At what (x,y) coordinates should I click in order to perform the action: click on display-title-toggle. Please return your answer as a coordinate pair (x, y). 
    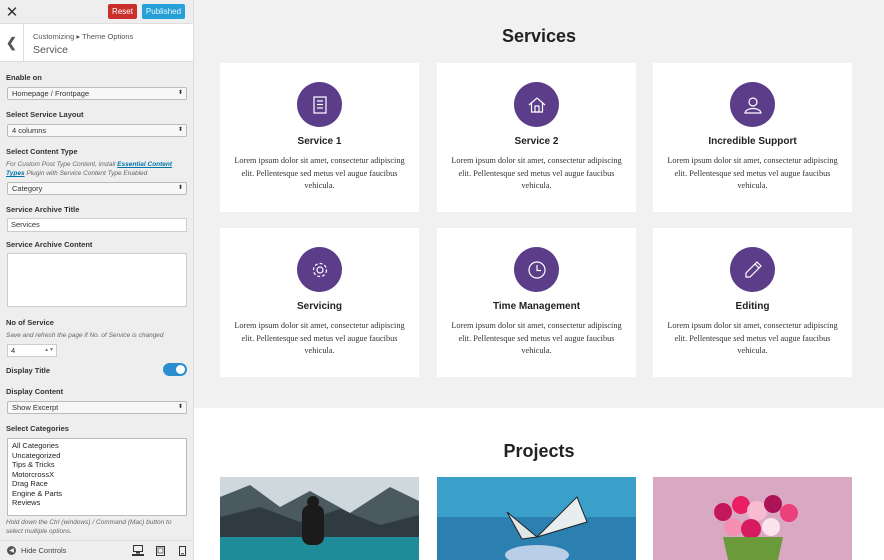
    Looking at the image, I should click on (175, 369).